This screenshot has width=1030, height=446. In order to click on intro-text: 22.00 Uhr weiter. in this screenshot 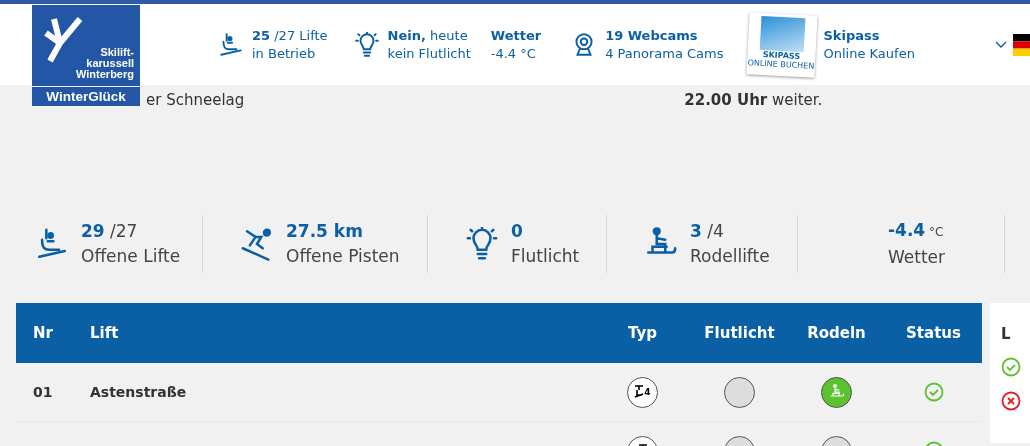, I will do `click(753, 100)`.